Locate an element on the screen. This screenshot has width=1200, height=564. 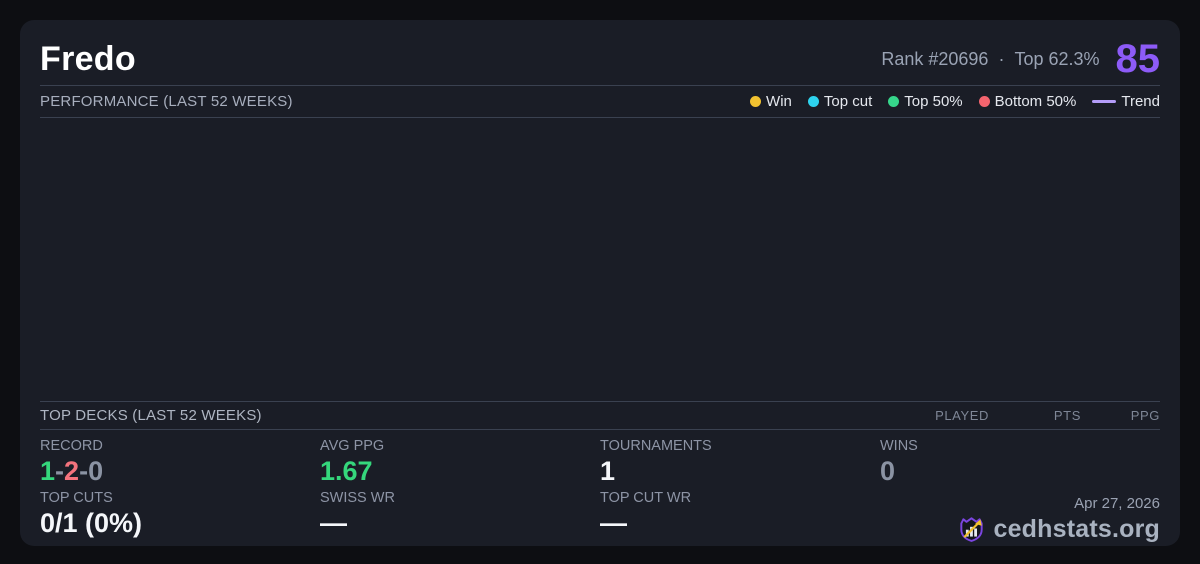
stat-label: WINS is located at coordinates (899, 446).